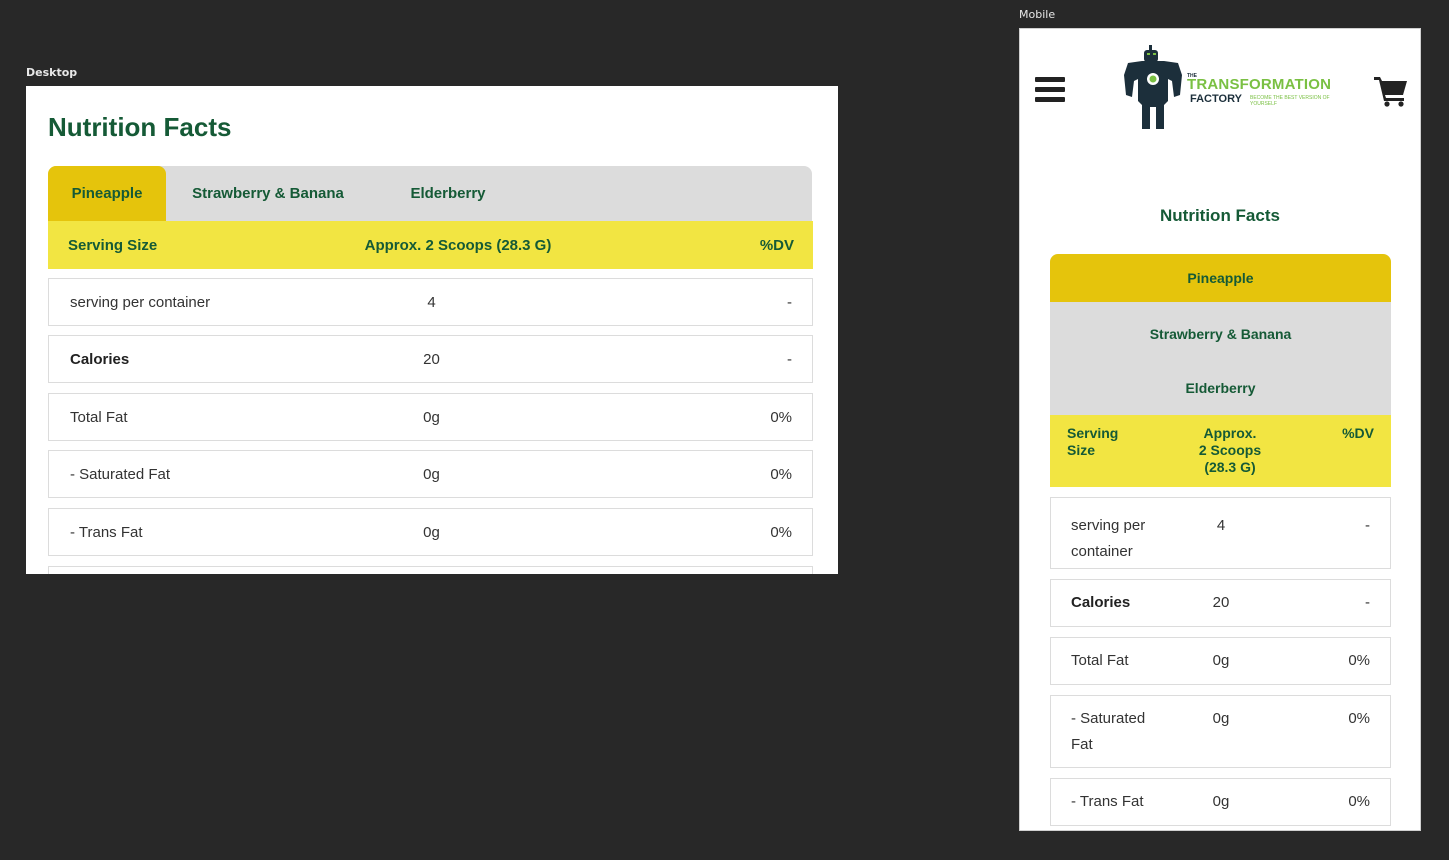 This screenshot has width=1449, height=860. I want to click on mobile-dv-header: %DV, so click(1358, 433).